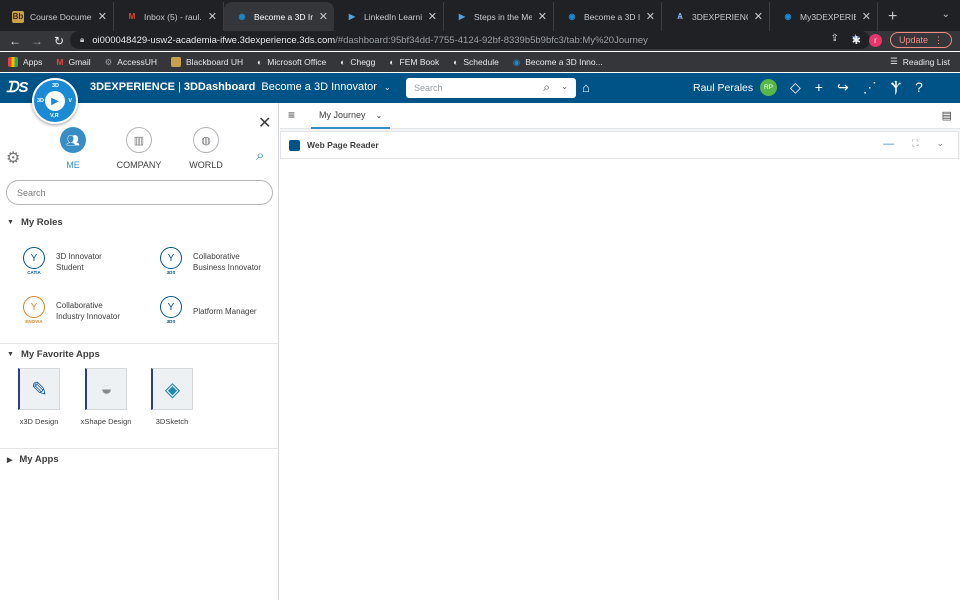 Image resolution: width=960 pixels, height=600 pixels. Describe the element at coordinates (870, 87) in the screenshot. I see `network-icon: ⋰` at that location.